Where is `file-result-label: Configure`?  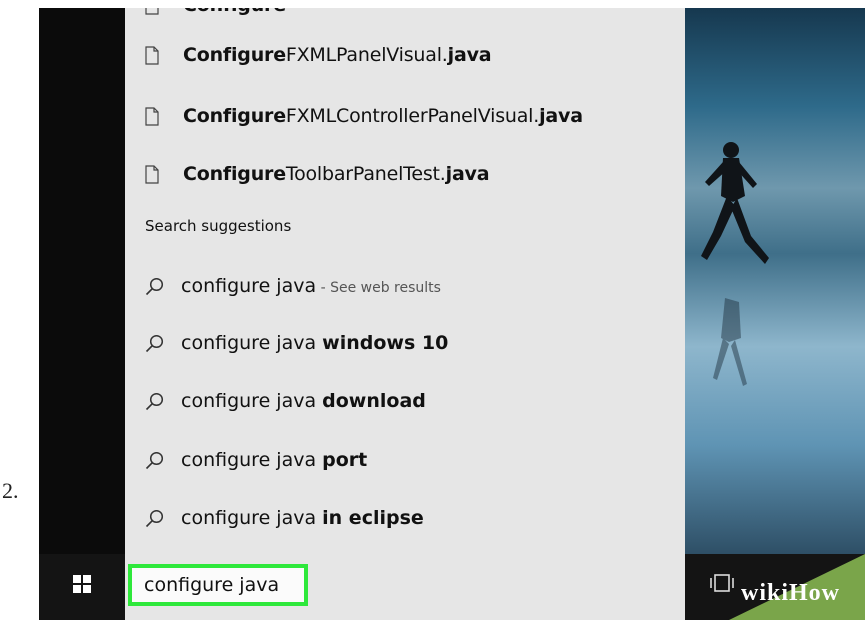 file-result-label: Configure is located at coordinates (234, 12).